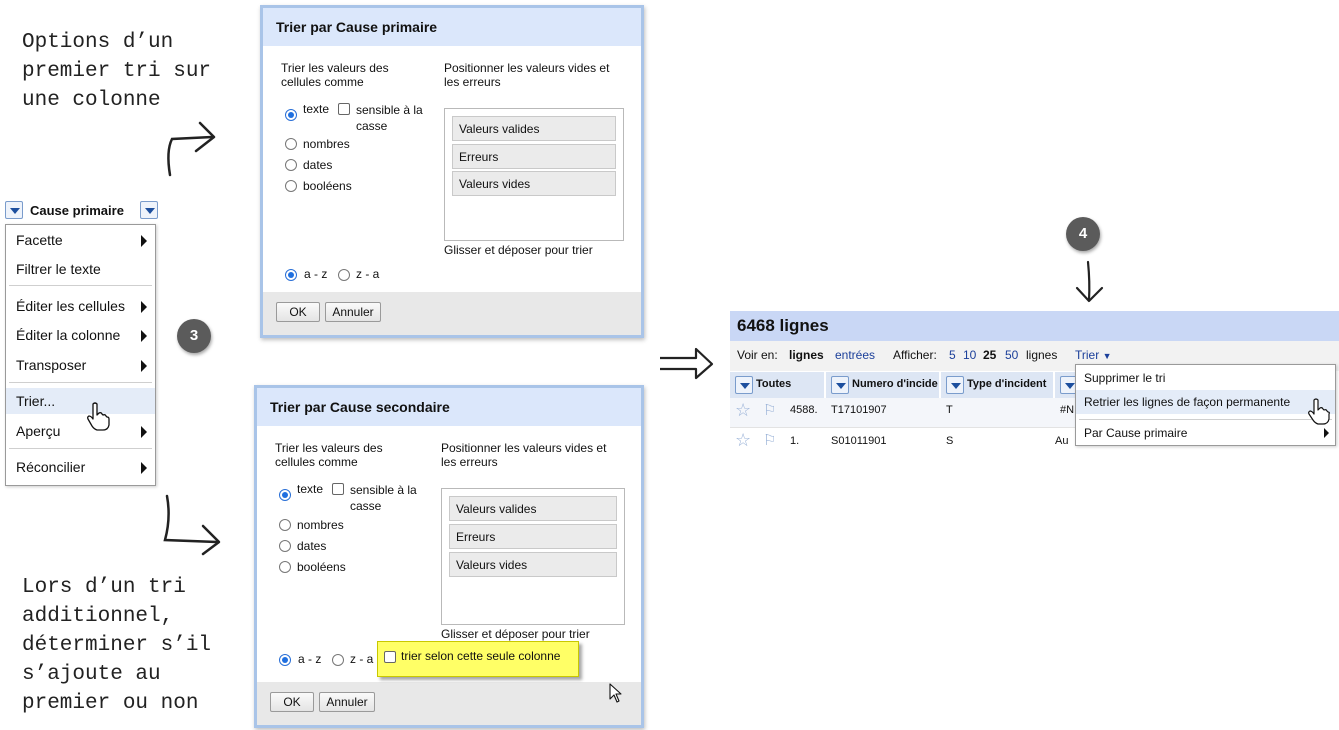 The height and width of the screenshot is (730, 1339). Describe the element at coordinates (1042, 355) in the screenshot. I see `show-unit: lignes` at that location.